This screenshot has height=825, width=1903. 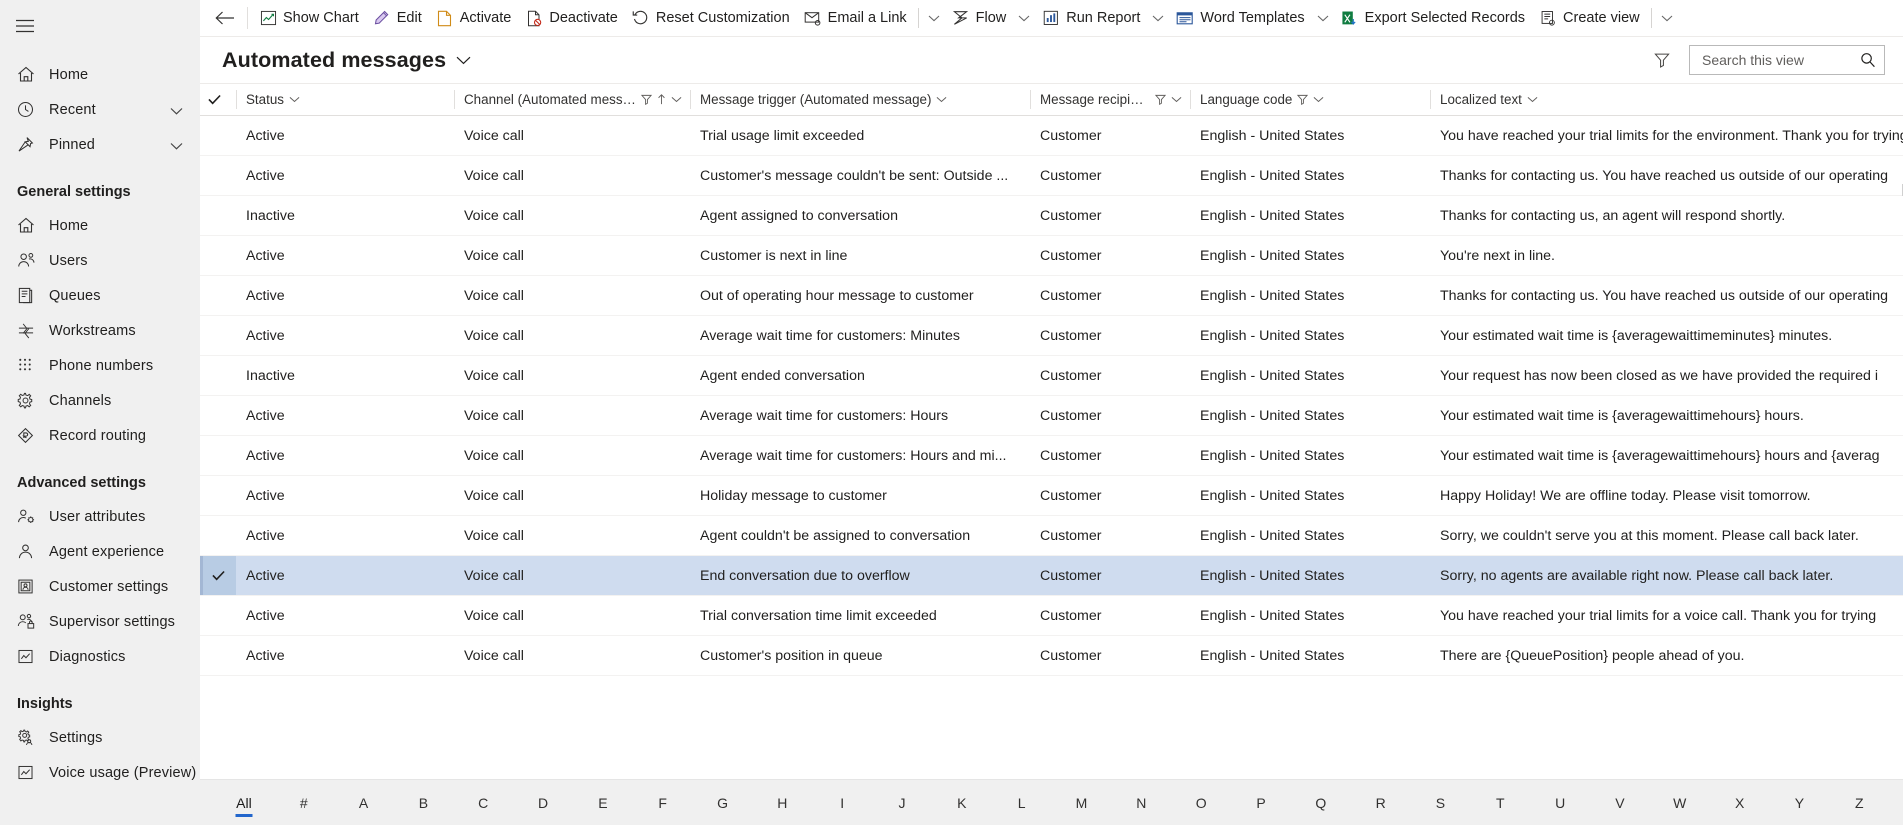 I want to click on create-view-button: Create view, so click(x=1589, y=18).